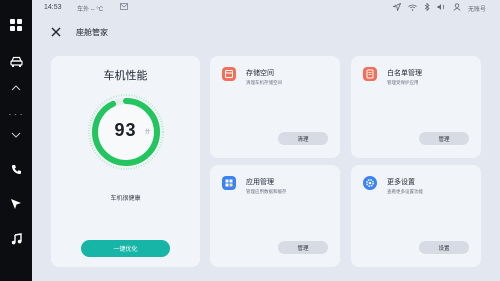  Describe the element at coordinates (266, 32) in the screenshot. I see `page-header: 座舱管家` at that location.